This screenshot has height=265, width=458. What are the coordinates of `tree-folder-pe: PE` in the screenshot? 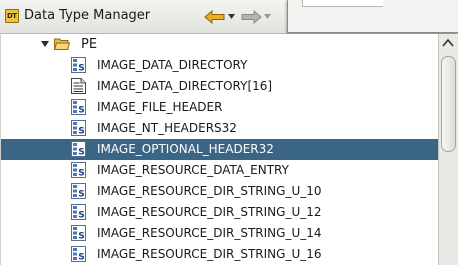 It's located at (219, 44).